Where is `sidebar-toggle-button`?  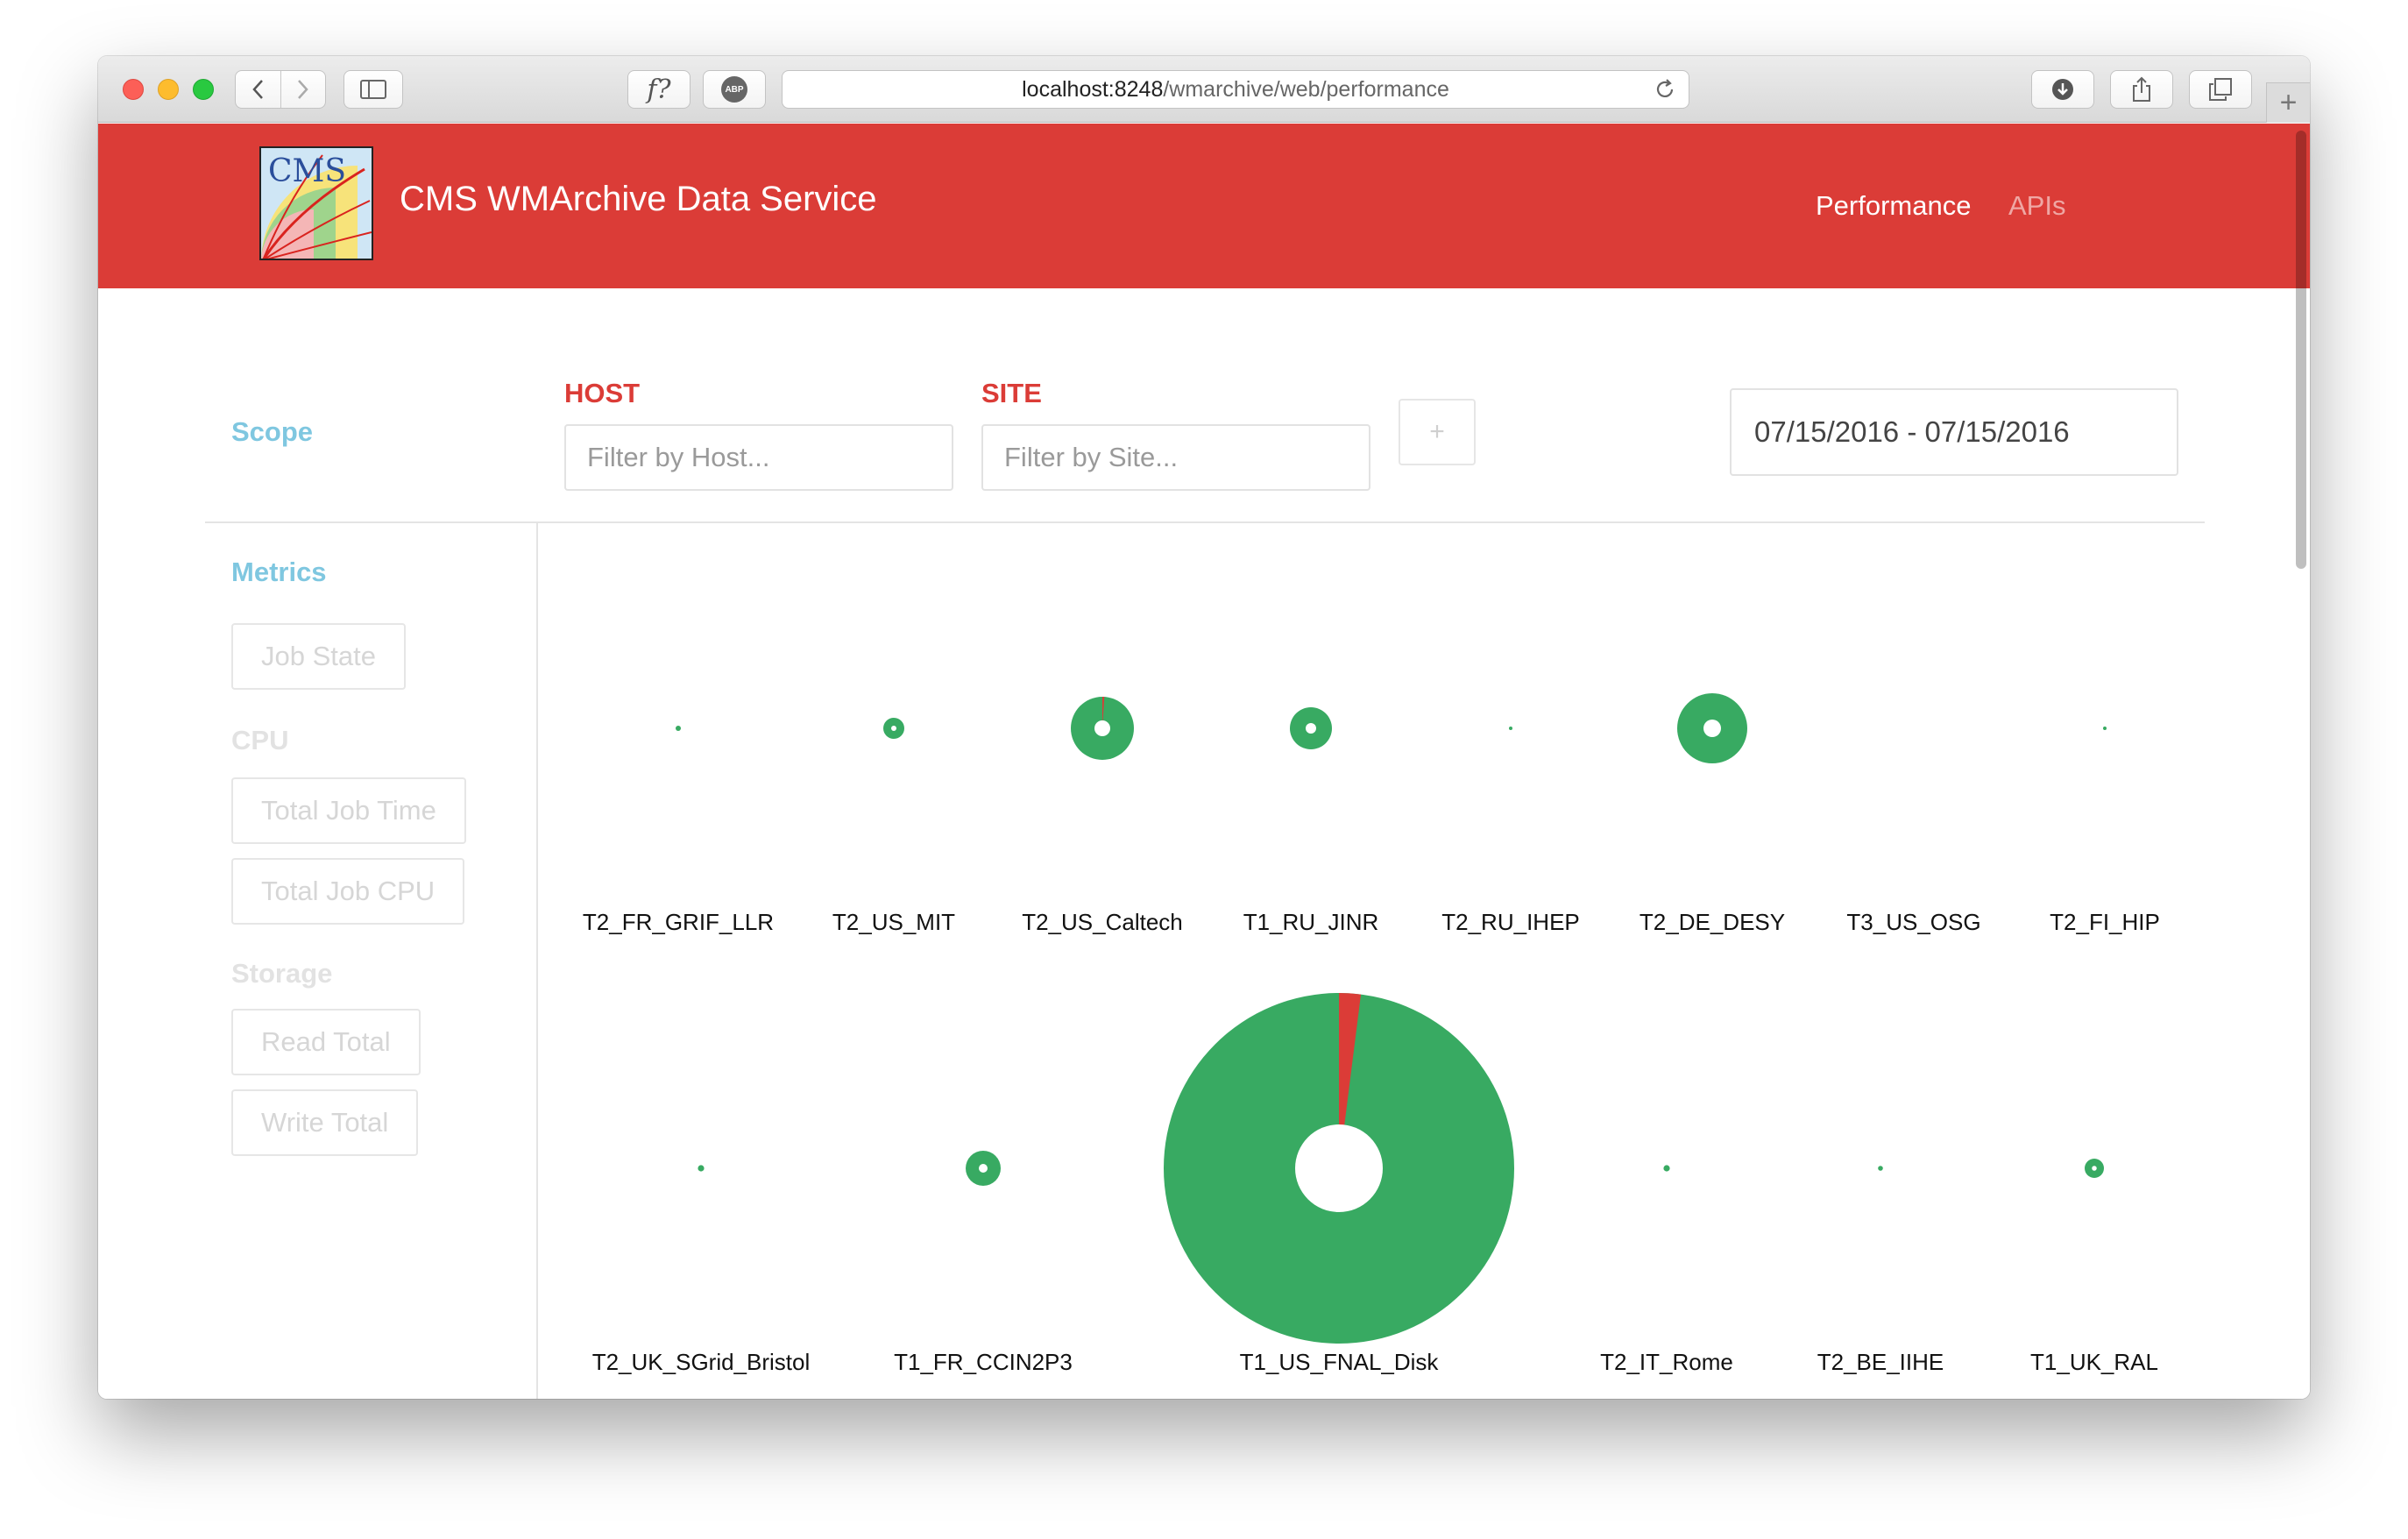 sidebar-toggle-button is located at coordinates (373, 89).